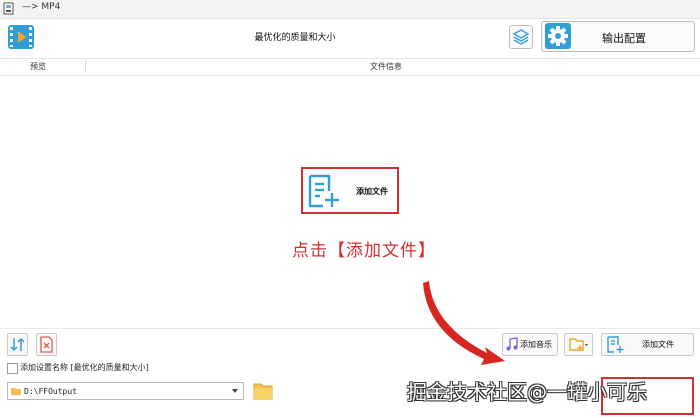 This screenshot has width=700, height=418. What do you see at coordinates (558, 36) in the screenshot?
I see `gear-icon` at bounding box center [558, 36].